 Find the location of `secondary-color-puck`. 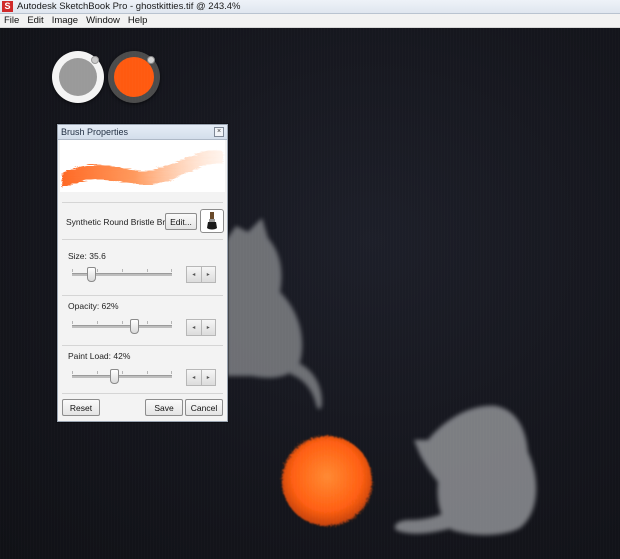

secondary-color-puck is located at coordinates (134, 77).